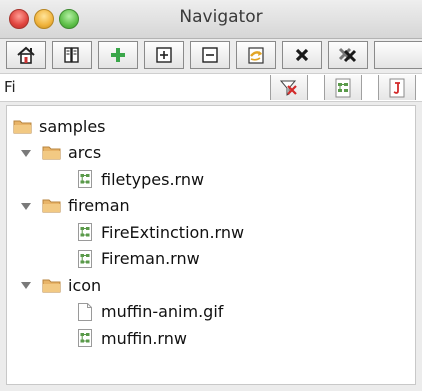 Image resolution: width=422 pixels, height=391 pixels. Describe the element at coordinates (144, 338) in the screenshot. I see `tree-item-label: muffin.rnw` at that location.